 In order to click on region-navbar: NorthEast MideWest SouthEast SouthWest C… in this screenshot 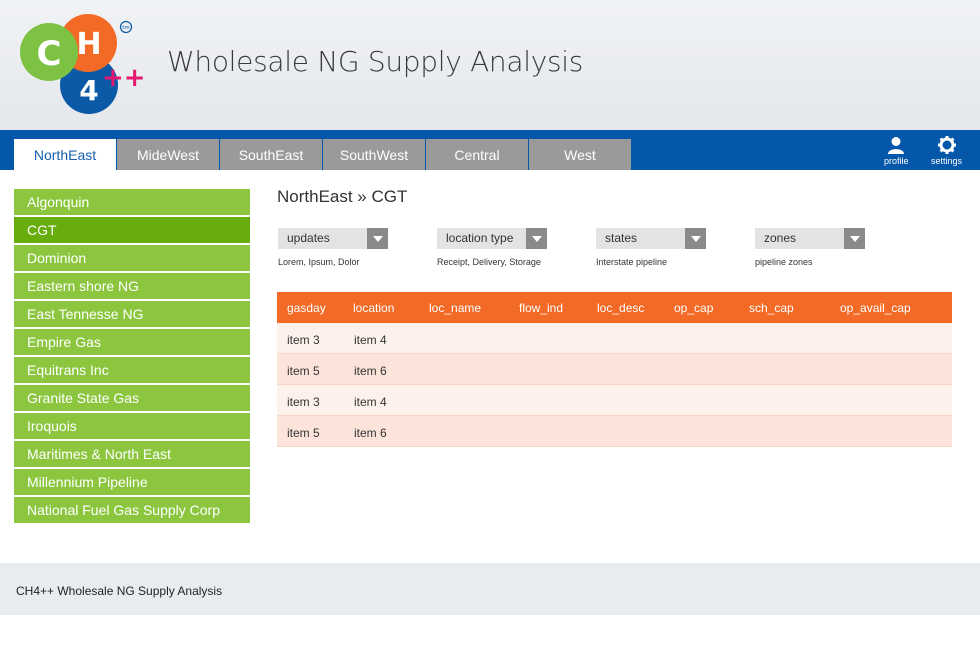, I will do `click(490, 150)`.